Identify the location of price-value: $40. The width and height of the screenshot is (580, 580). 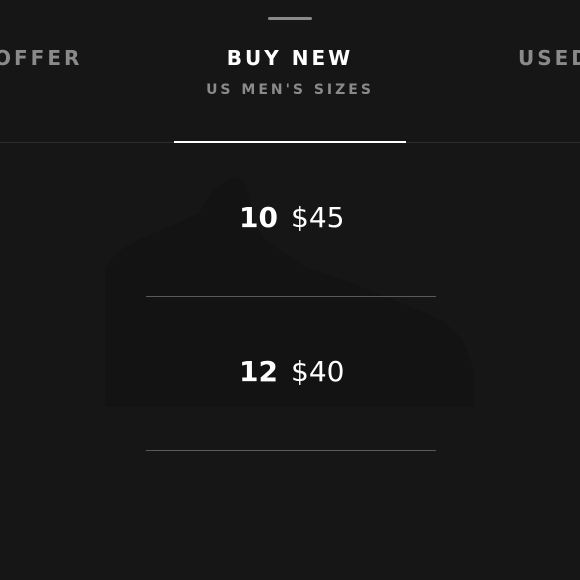
(318, 371).